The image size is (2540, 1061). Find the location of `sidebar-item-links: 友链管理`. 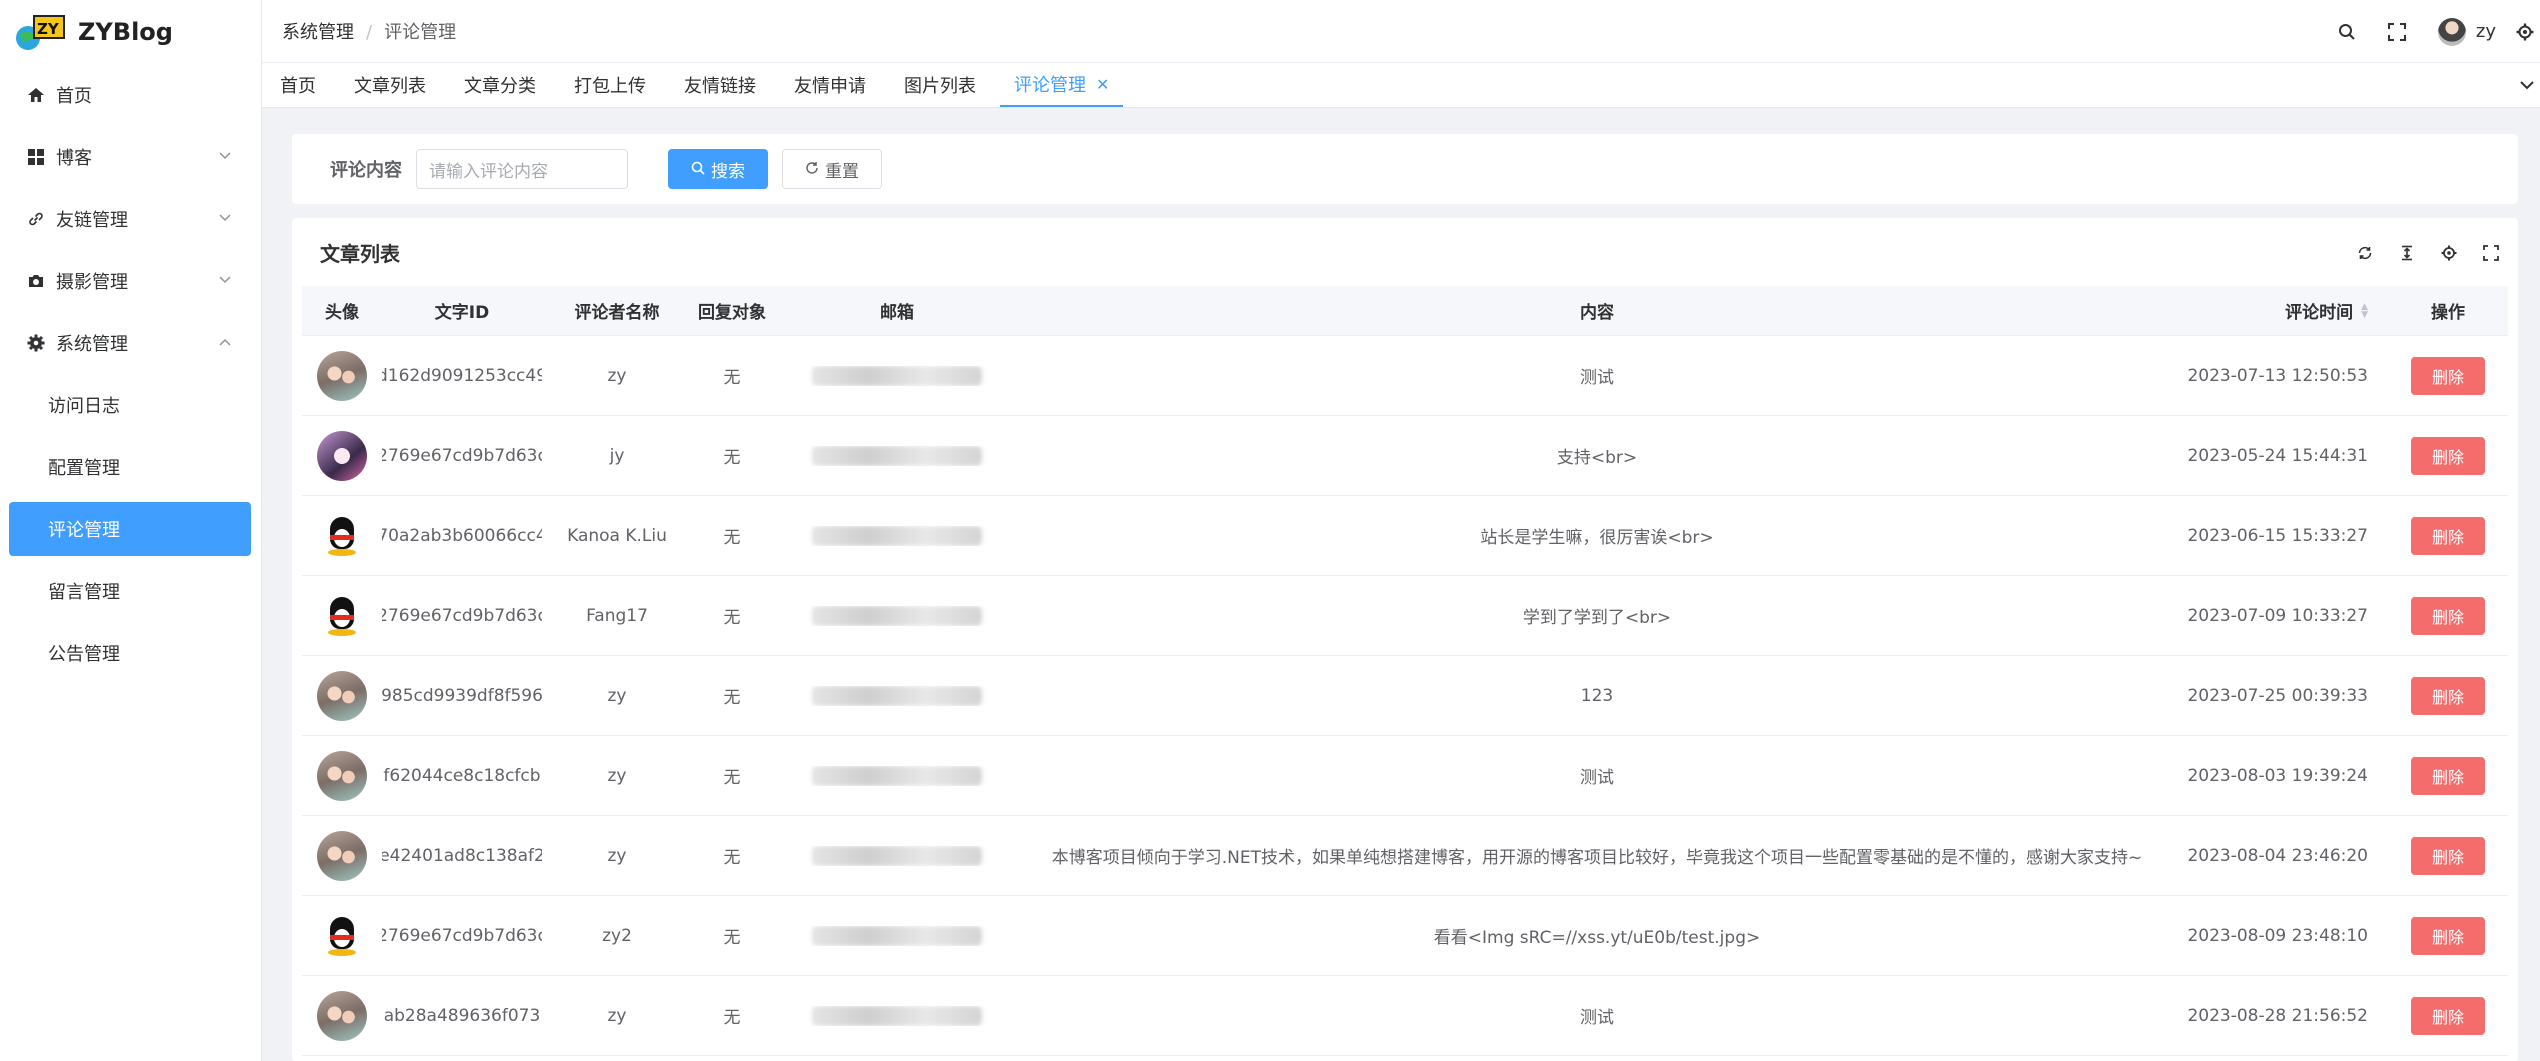

sidebar-item-links: 友链管理 is located at coordinates (130, 219).